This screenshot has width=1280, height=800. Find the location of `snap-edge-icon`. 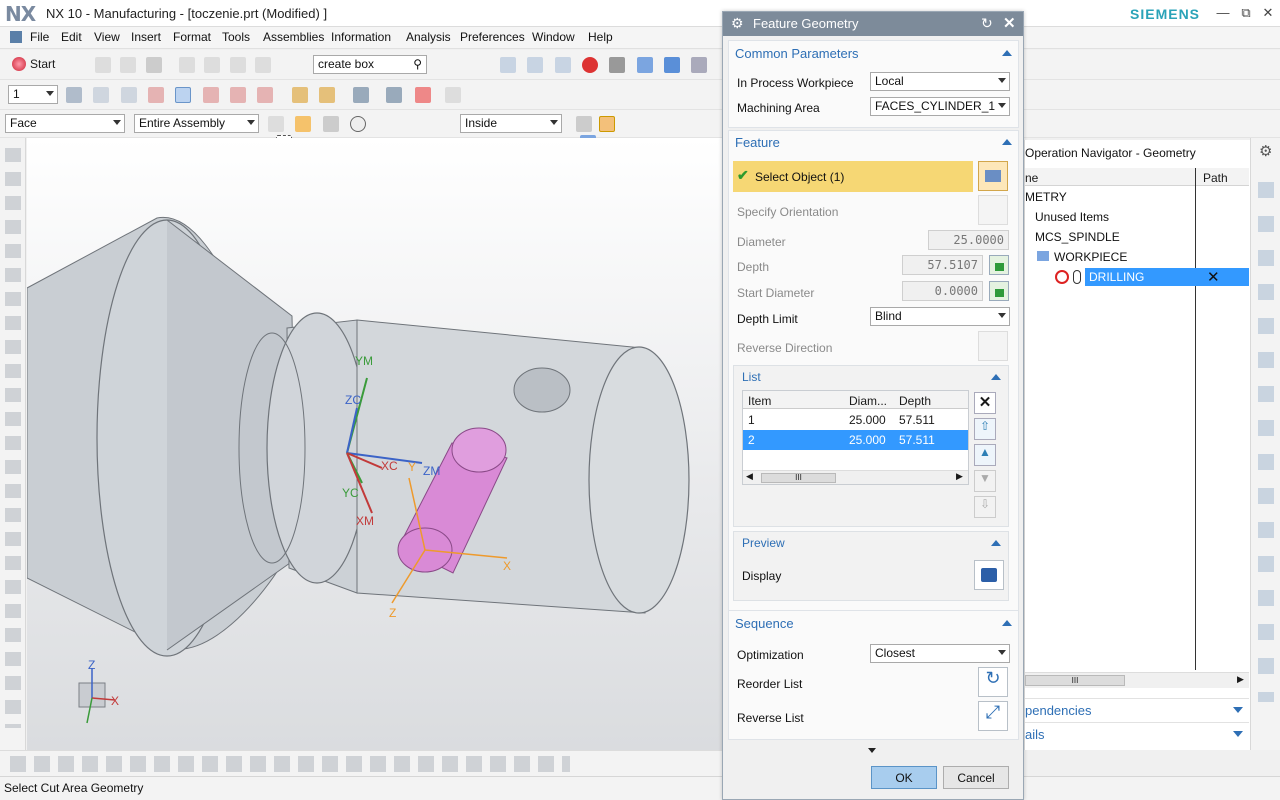

snap-edge-icon is located at coordinates (330, 124).